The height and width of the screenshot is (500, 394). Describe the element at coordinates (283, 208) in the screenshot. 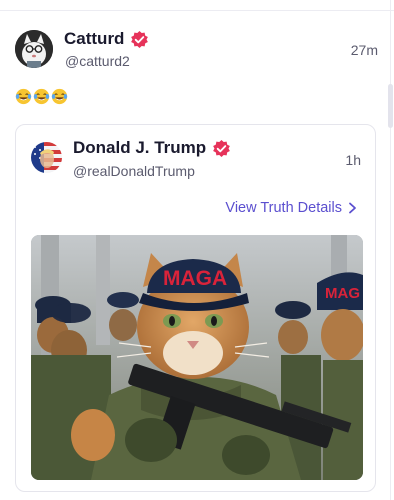

I see `view-truth-details-label: View Truth Details` at that location.